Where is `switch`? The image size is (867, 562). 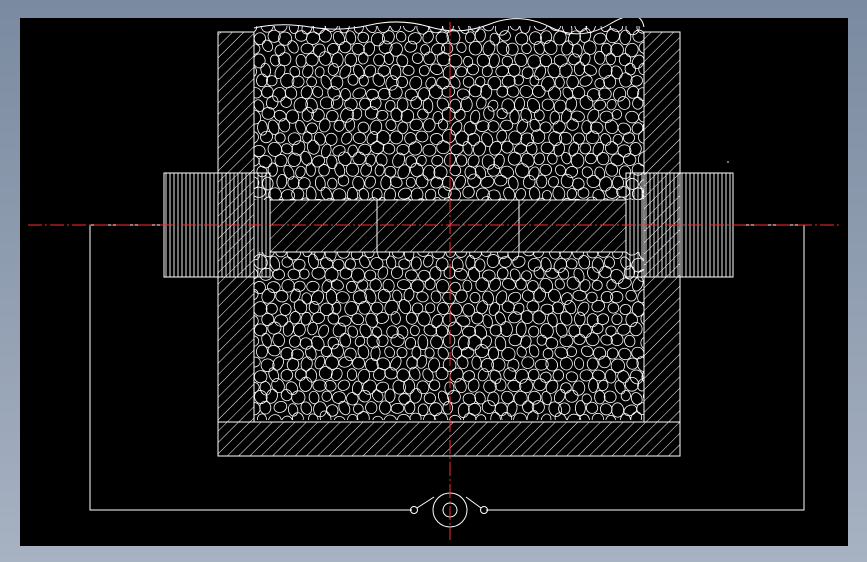
switch is located at coordinates (449, 505).